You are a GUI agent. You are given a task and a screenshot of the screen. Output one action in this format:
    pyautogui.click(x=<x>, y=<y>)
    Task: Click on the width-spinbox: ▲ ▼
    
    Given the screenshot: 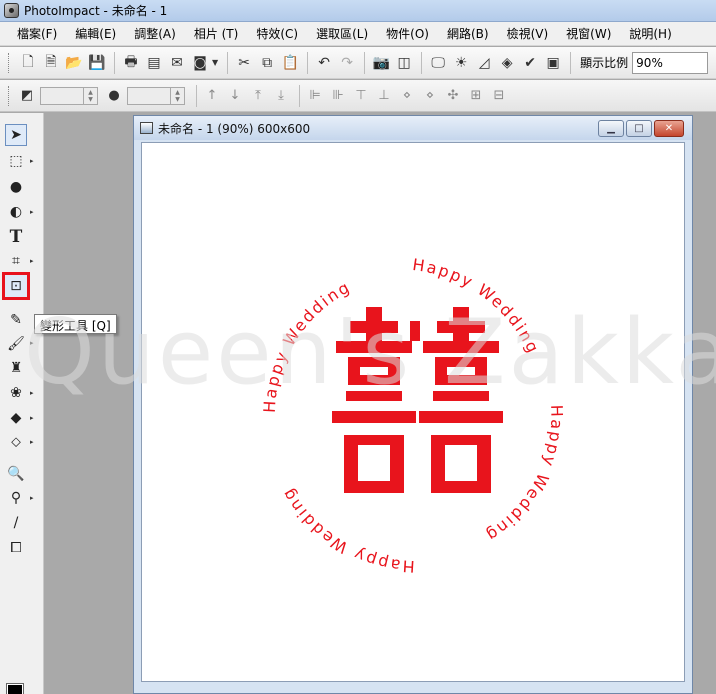 What is the action you would take?
    pyautogui.click(x=69, y=95)
    